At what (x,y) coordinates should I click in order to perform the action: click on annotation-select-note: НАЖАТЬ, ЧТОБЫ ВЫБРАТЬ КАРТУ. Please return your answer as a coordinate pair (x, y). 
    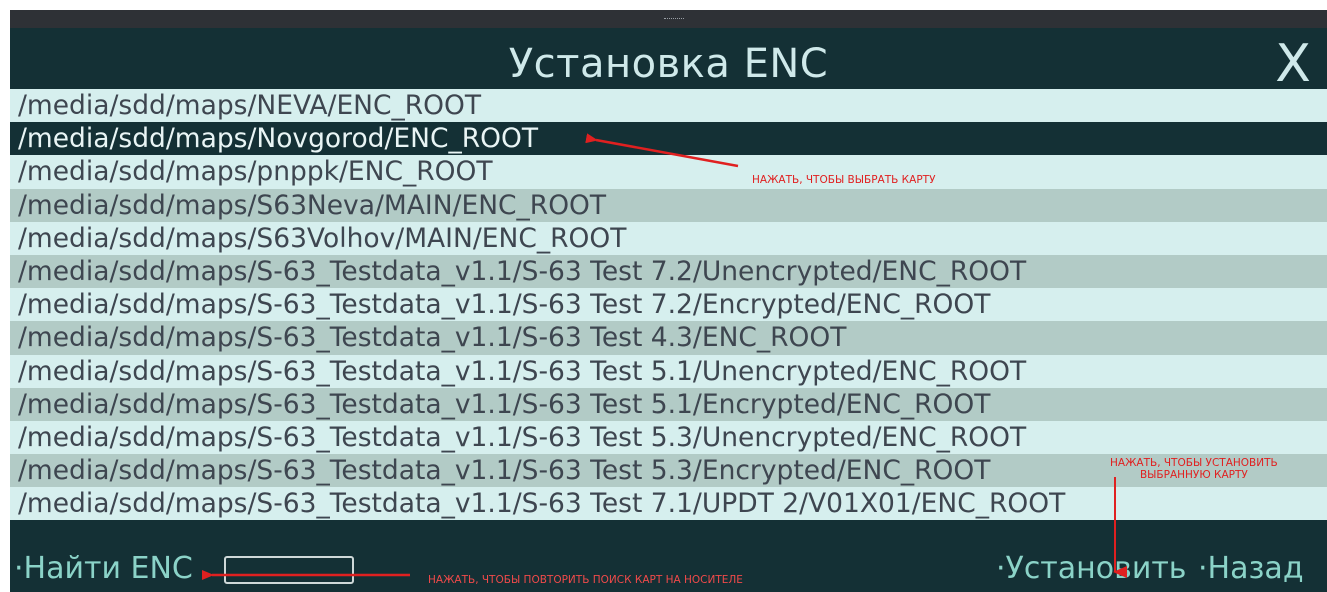
    Looking at the image, I should click on (844, 180).